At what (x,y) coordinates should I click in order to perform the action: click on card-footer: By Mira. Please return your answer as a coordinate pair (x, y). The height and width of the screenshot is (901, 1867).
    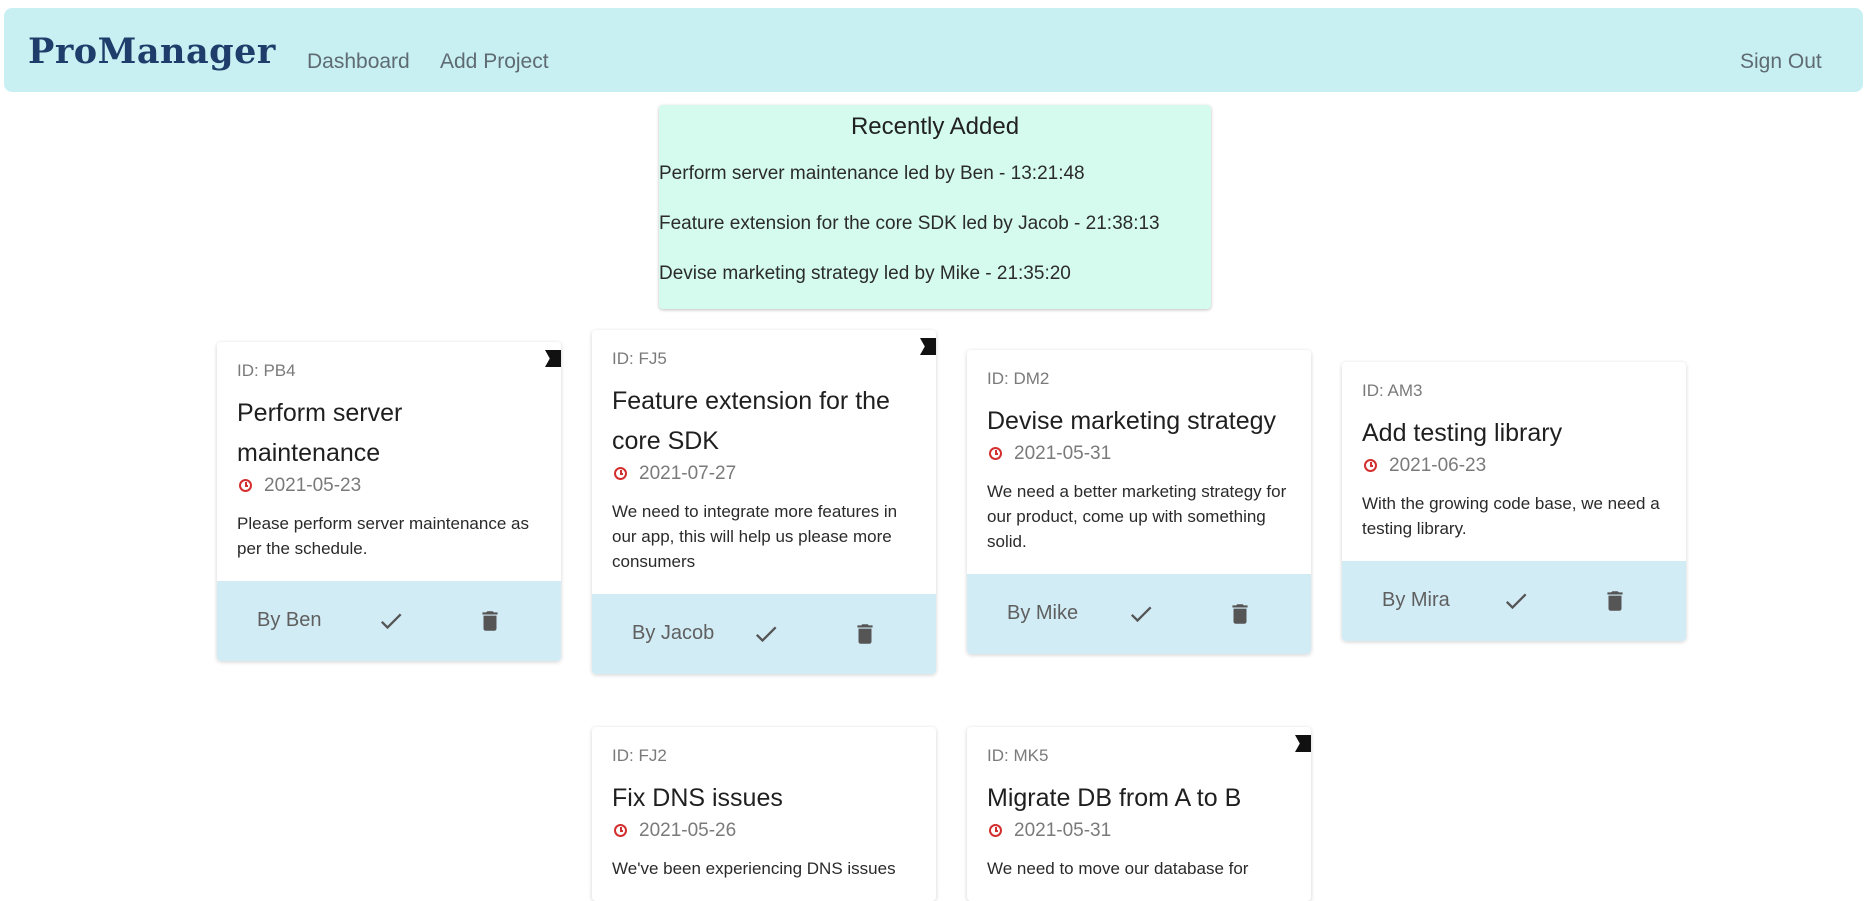
    Looking at the image, I should click on (1514, 600).